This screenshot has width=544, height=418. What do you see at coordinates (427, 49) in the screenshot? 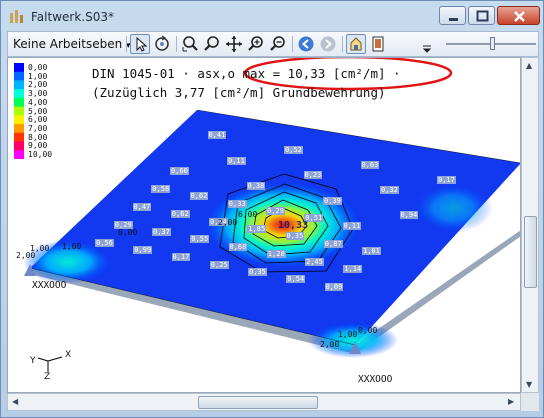
I see `toolbar-overflow-icon` at bounding box center [427, 49].